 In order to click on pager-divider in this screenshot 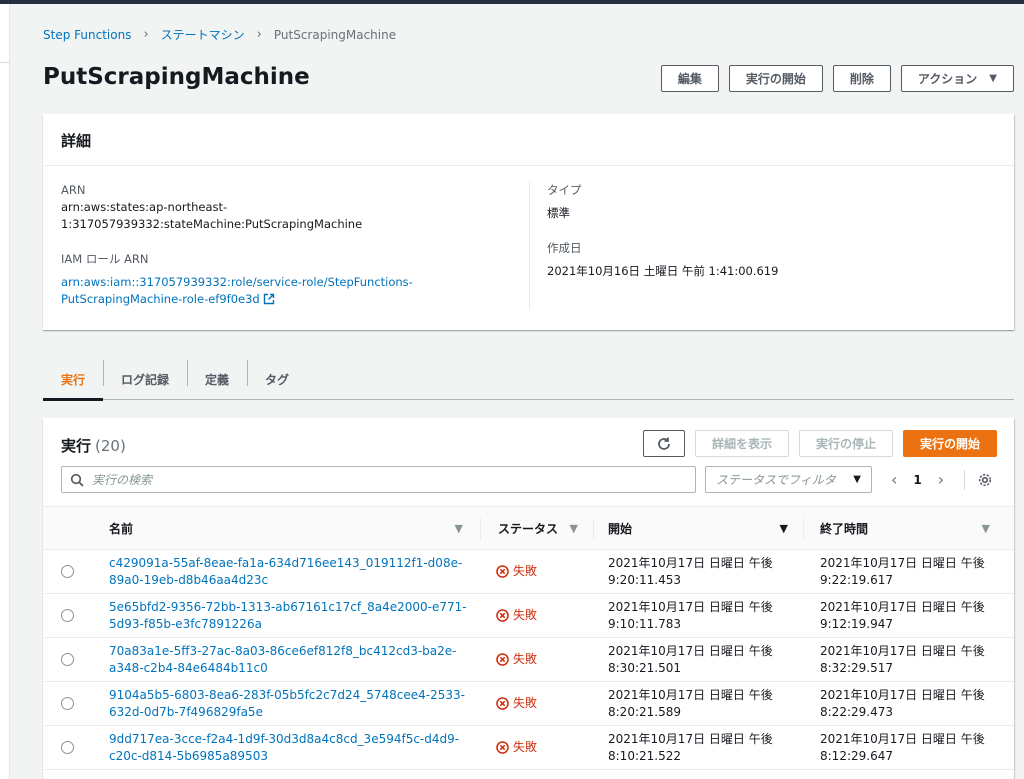, I will do `click(965, 479)`.